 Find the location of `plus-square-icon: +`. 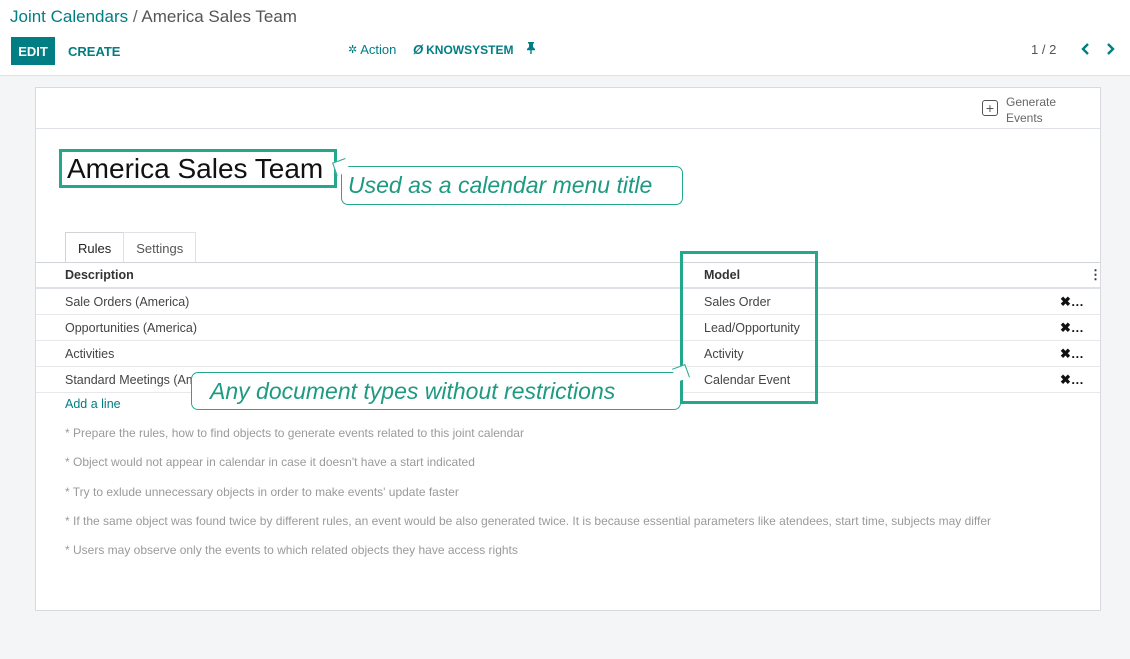

plus-square-icon: + is located at coordinates (990, 108).